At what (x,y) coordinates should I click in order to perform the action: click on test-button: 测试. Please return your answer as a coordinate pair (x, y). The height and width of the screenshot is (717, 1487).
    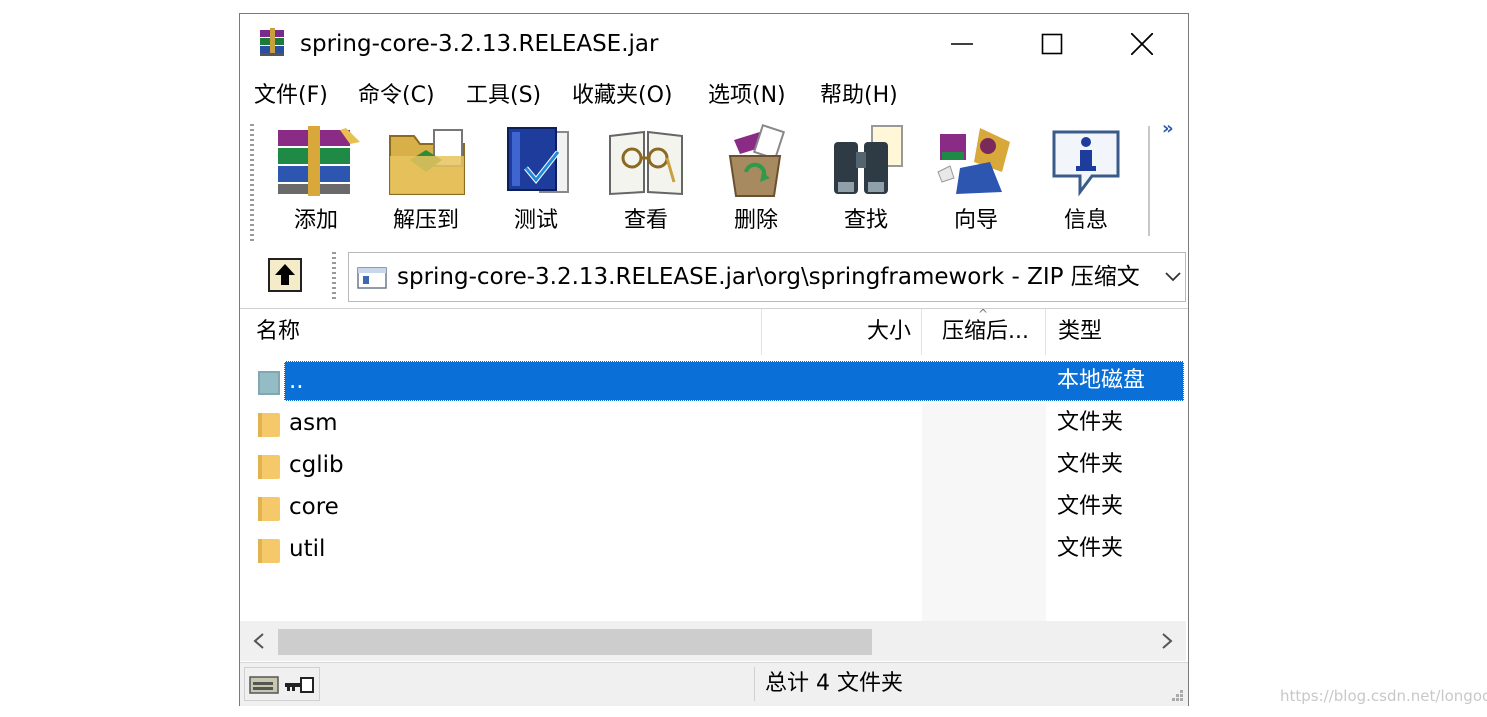
    Looking at the image, I should click on (536, 182).